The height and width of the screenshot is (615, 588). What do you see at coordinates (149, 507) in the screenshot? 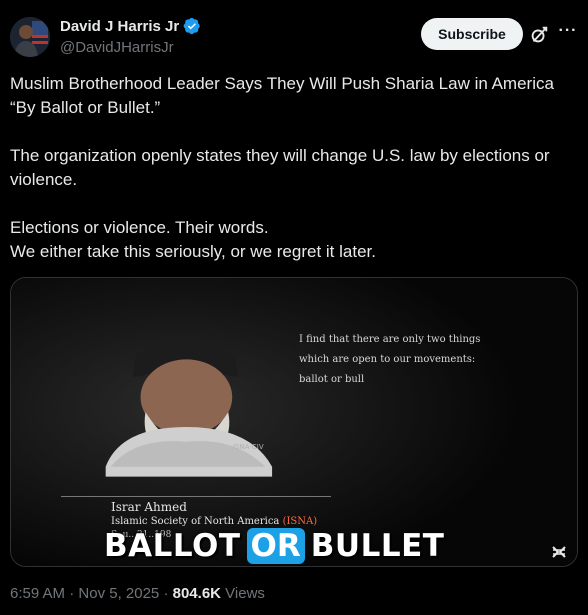
I see `speaker-name: Israr Ahmed` at bounding box center [149, 507].